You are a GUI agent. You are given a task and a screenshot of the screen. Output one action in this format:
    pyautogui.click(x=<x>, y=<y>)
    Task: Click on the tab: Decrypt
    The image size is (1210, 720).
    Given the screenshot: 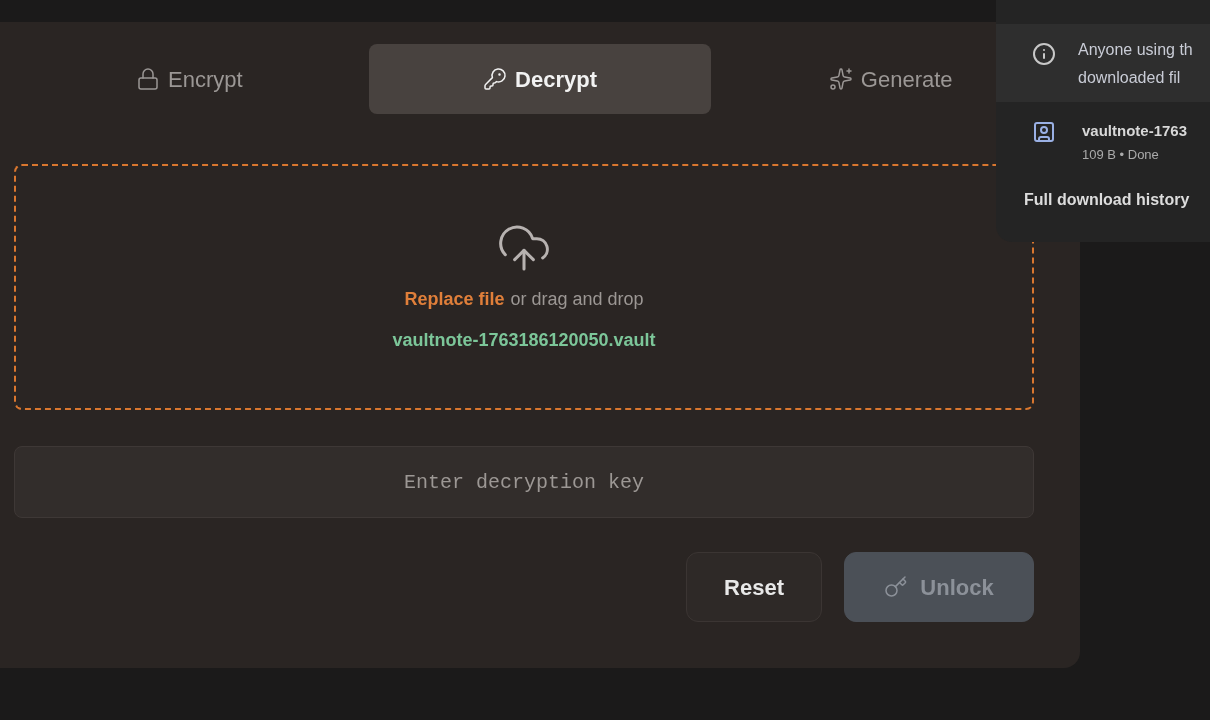 What is the action you would take?
    pyautogui.click(x=540, y=79)
    